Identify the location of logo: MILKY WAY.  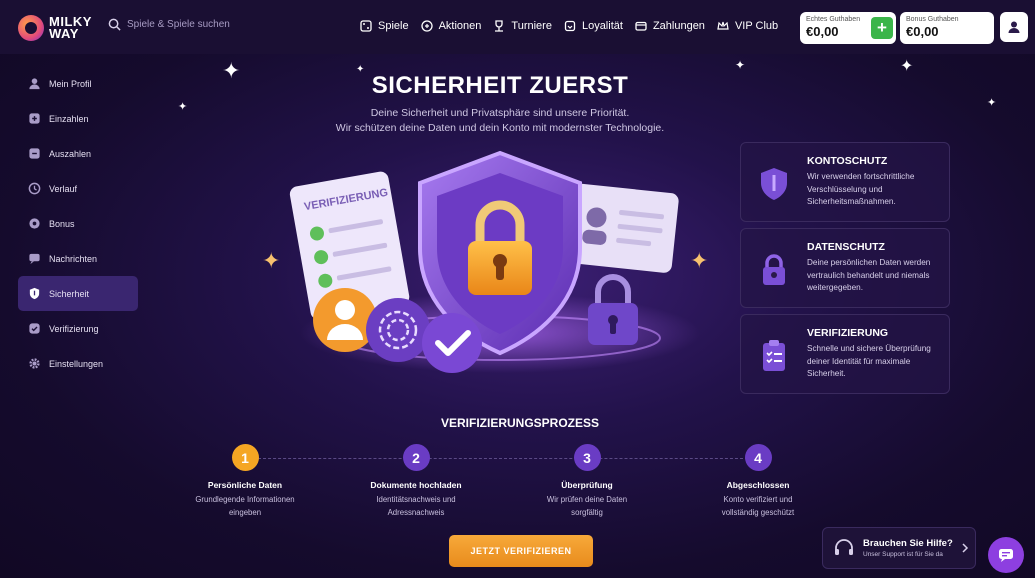
(58, 28).